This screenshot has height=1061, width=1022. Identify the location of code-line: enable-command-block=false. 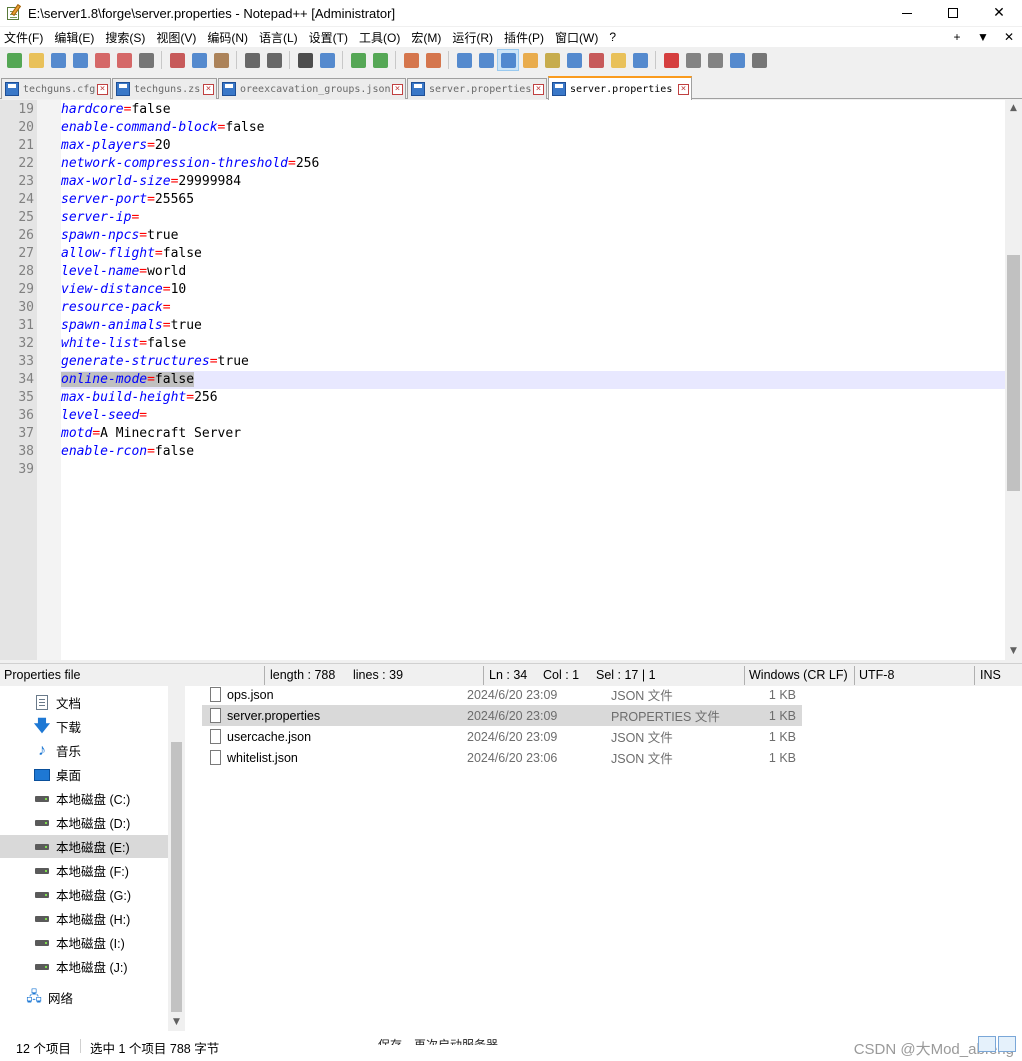
(533, 128).